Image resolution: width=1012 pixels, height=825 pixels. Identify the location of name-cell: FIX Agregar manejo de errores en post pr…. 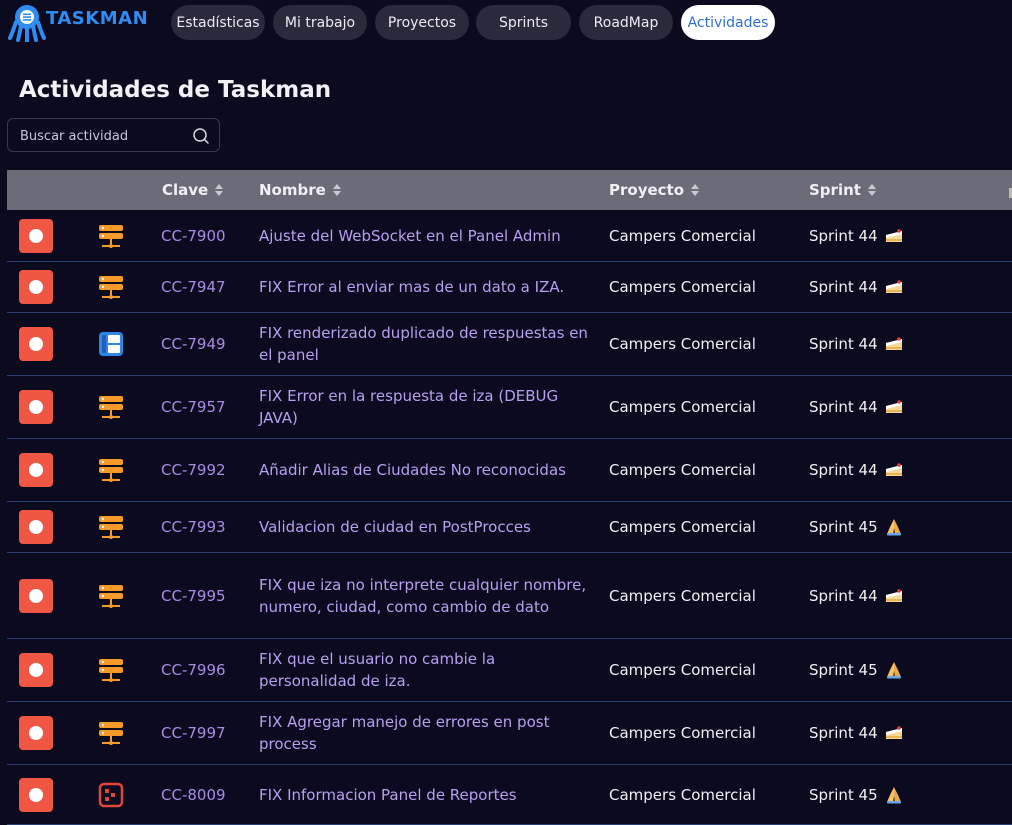
(426, 733).